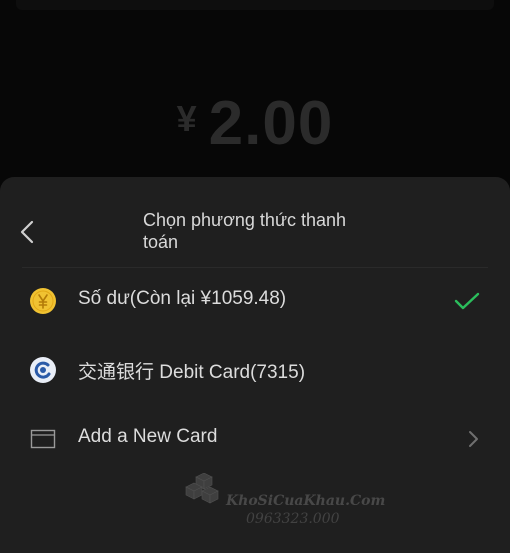 The height and width of the screenshot is (553, 510). I want to click on coin-yen-icon, so click(43, 301).